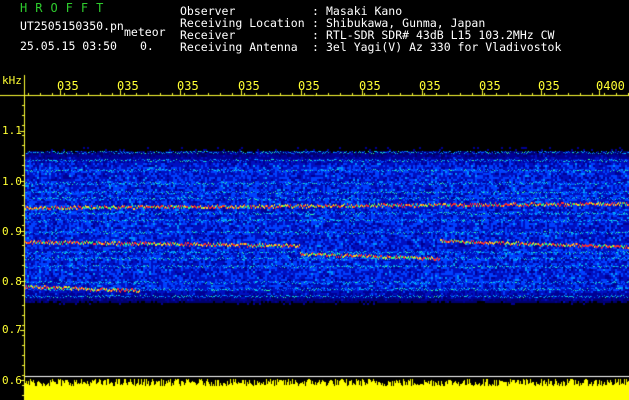  What do you see at coordinates (72, 26) in the screenshot?
I see `file-name: UT2505150350.pn` at bounding box center [72, 26].